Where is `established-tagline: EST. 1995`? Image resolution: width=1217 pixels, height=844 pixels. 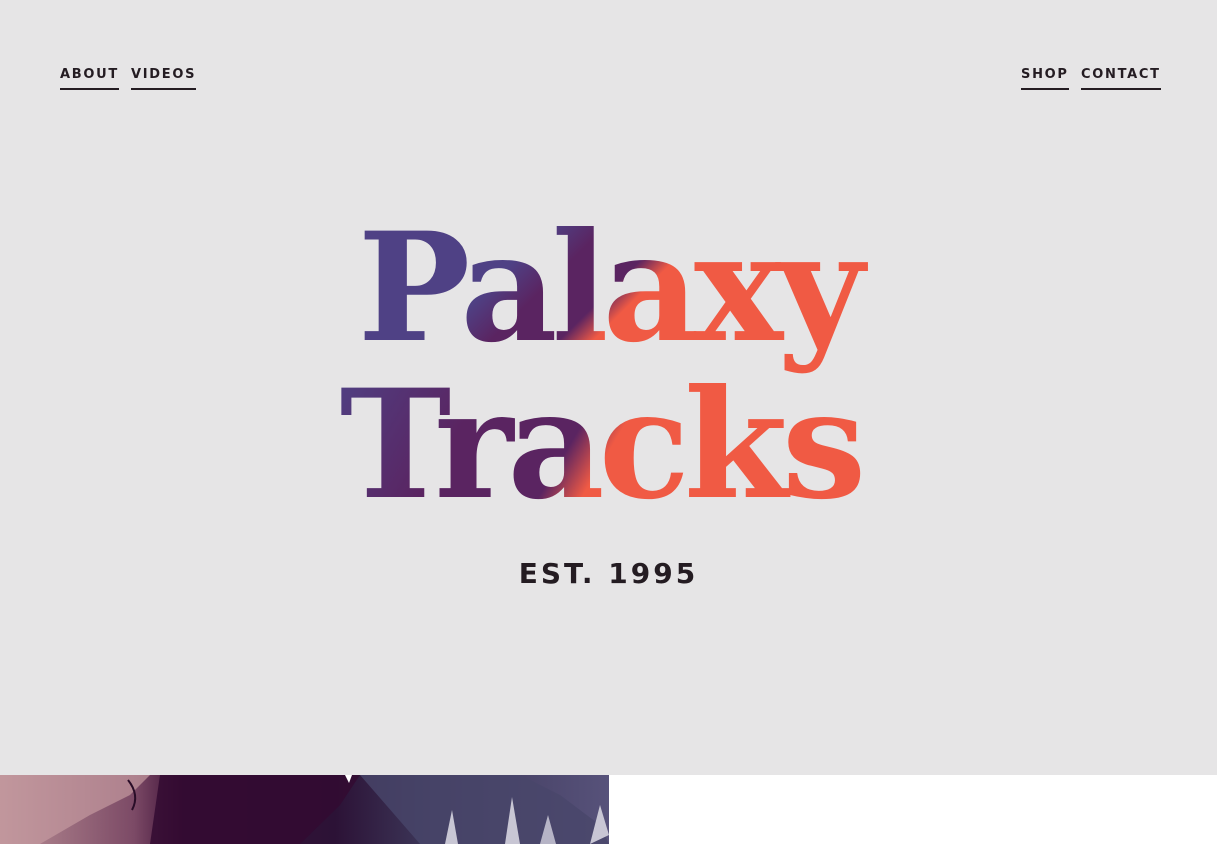
established-tagline: EST. 1995 is located at coordinates (608, 573).